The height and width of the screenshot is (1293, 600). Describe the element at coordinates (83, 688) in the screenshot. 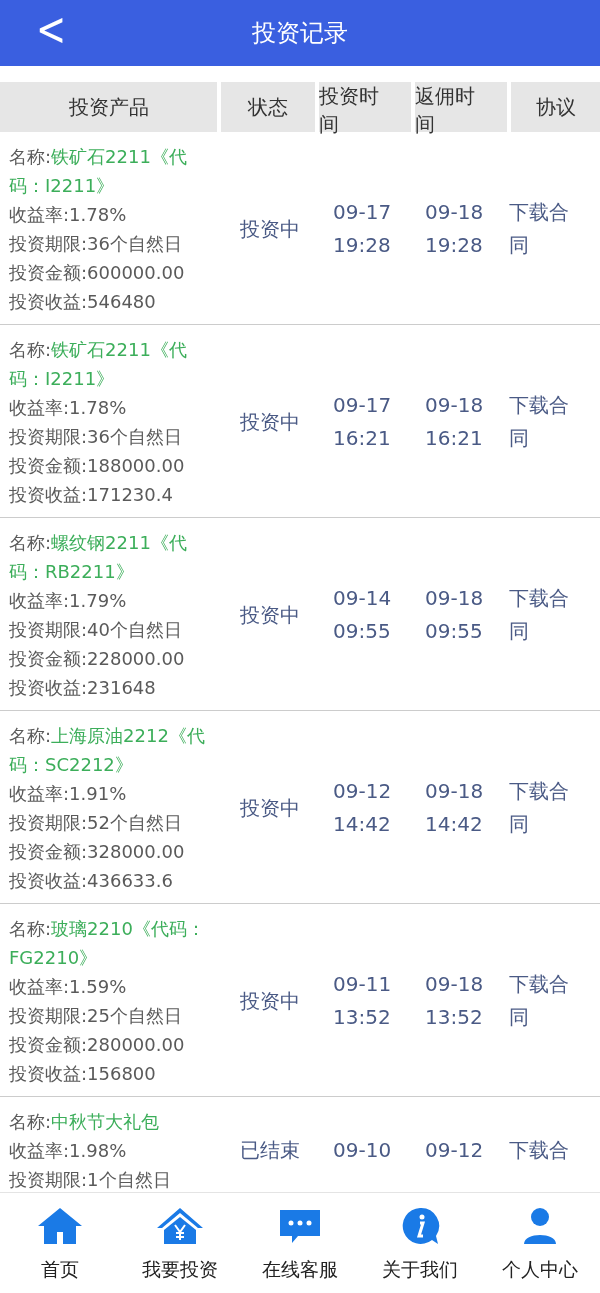

I see `product-detail: 投资收益:231648` at that location.